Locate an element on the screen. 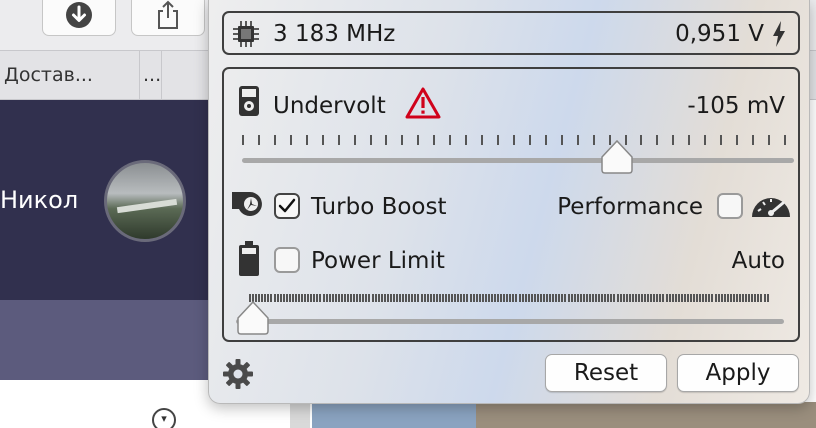 The width and height of the screenshot is (816, 428). share-button is located at coordinates (168, 18).